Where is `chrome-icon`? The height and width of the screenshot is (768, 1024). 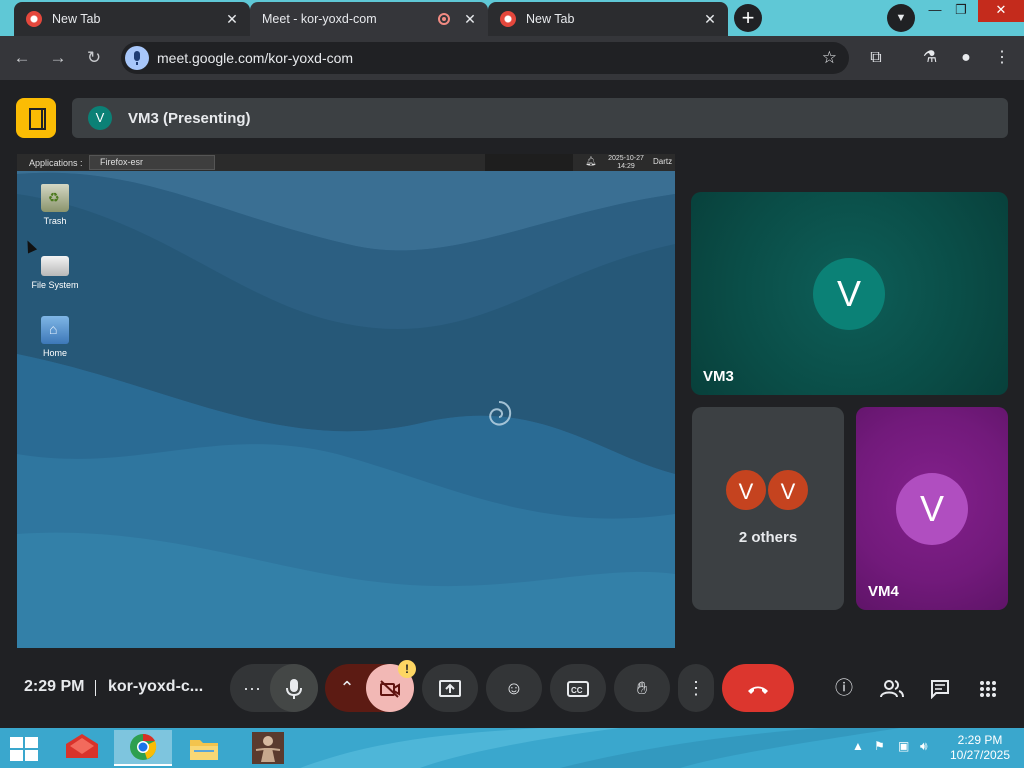
chrome-icon is located at coordinates (143, 746).